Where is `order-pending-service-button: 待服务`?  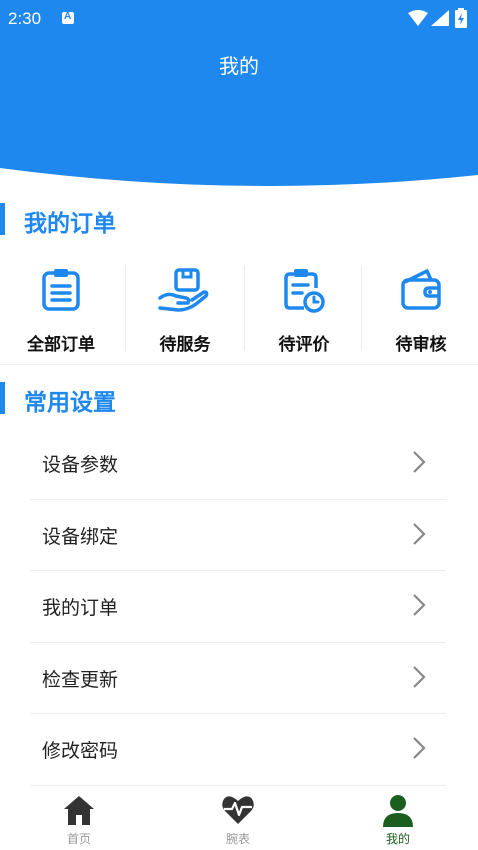
order-pending-service-button: 待服务 is located at coordinates (185, 307).